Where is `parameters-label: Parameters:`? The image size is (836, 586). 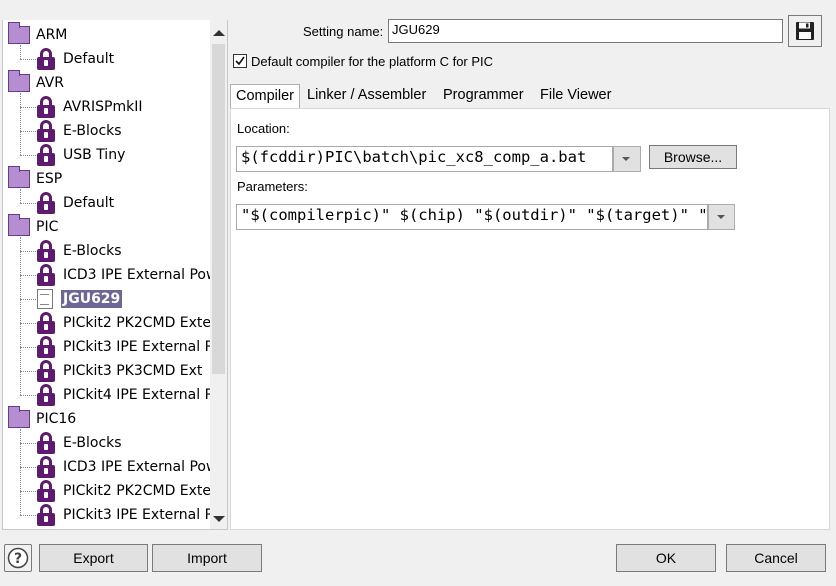 parameters-label: Parameters: is located at coordinates (272, 186).